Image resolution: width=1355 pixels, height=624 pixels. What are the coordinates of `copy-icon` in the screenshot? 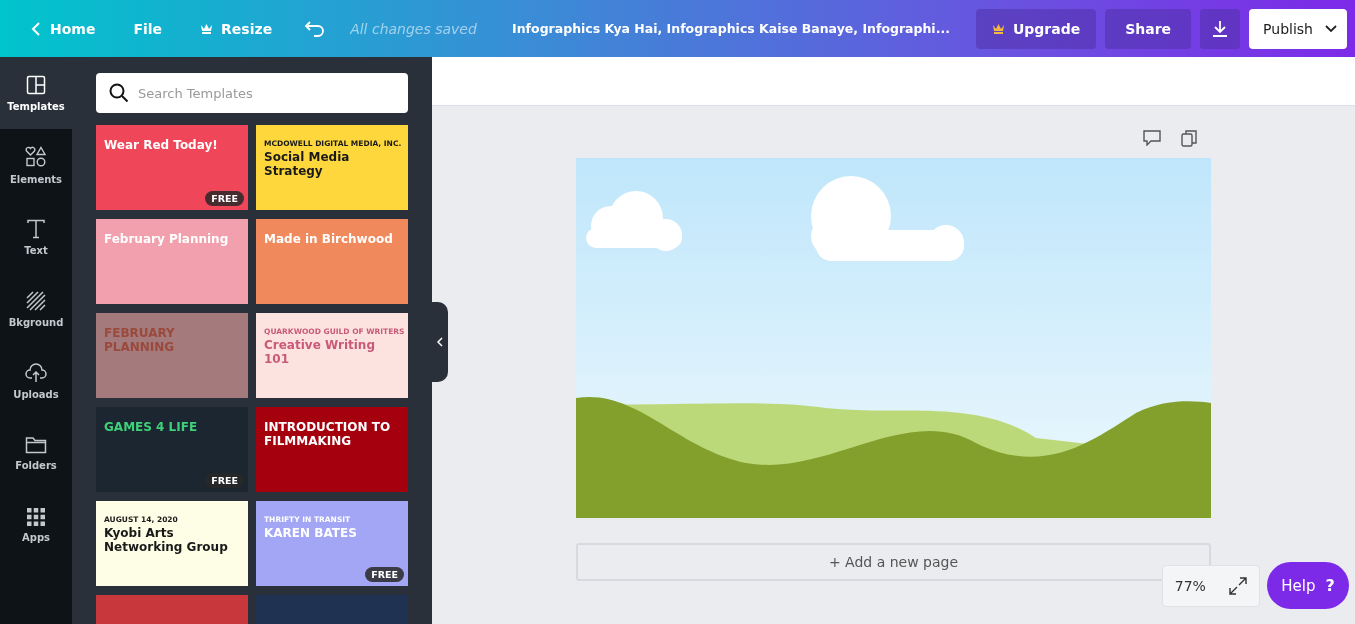 It's located at (1189, 138).